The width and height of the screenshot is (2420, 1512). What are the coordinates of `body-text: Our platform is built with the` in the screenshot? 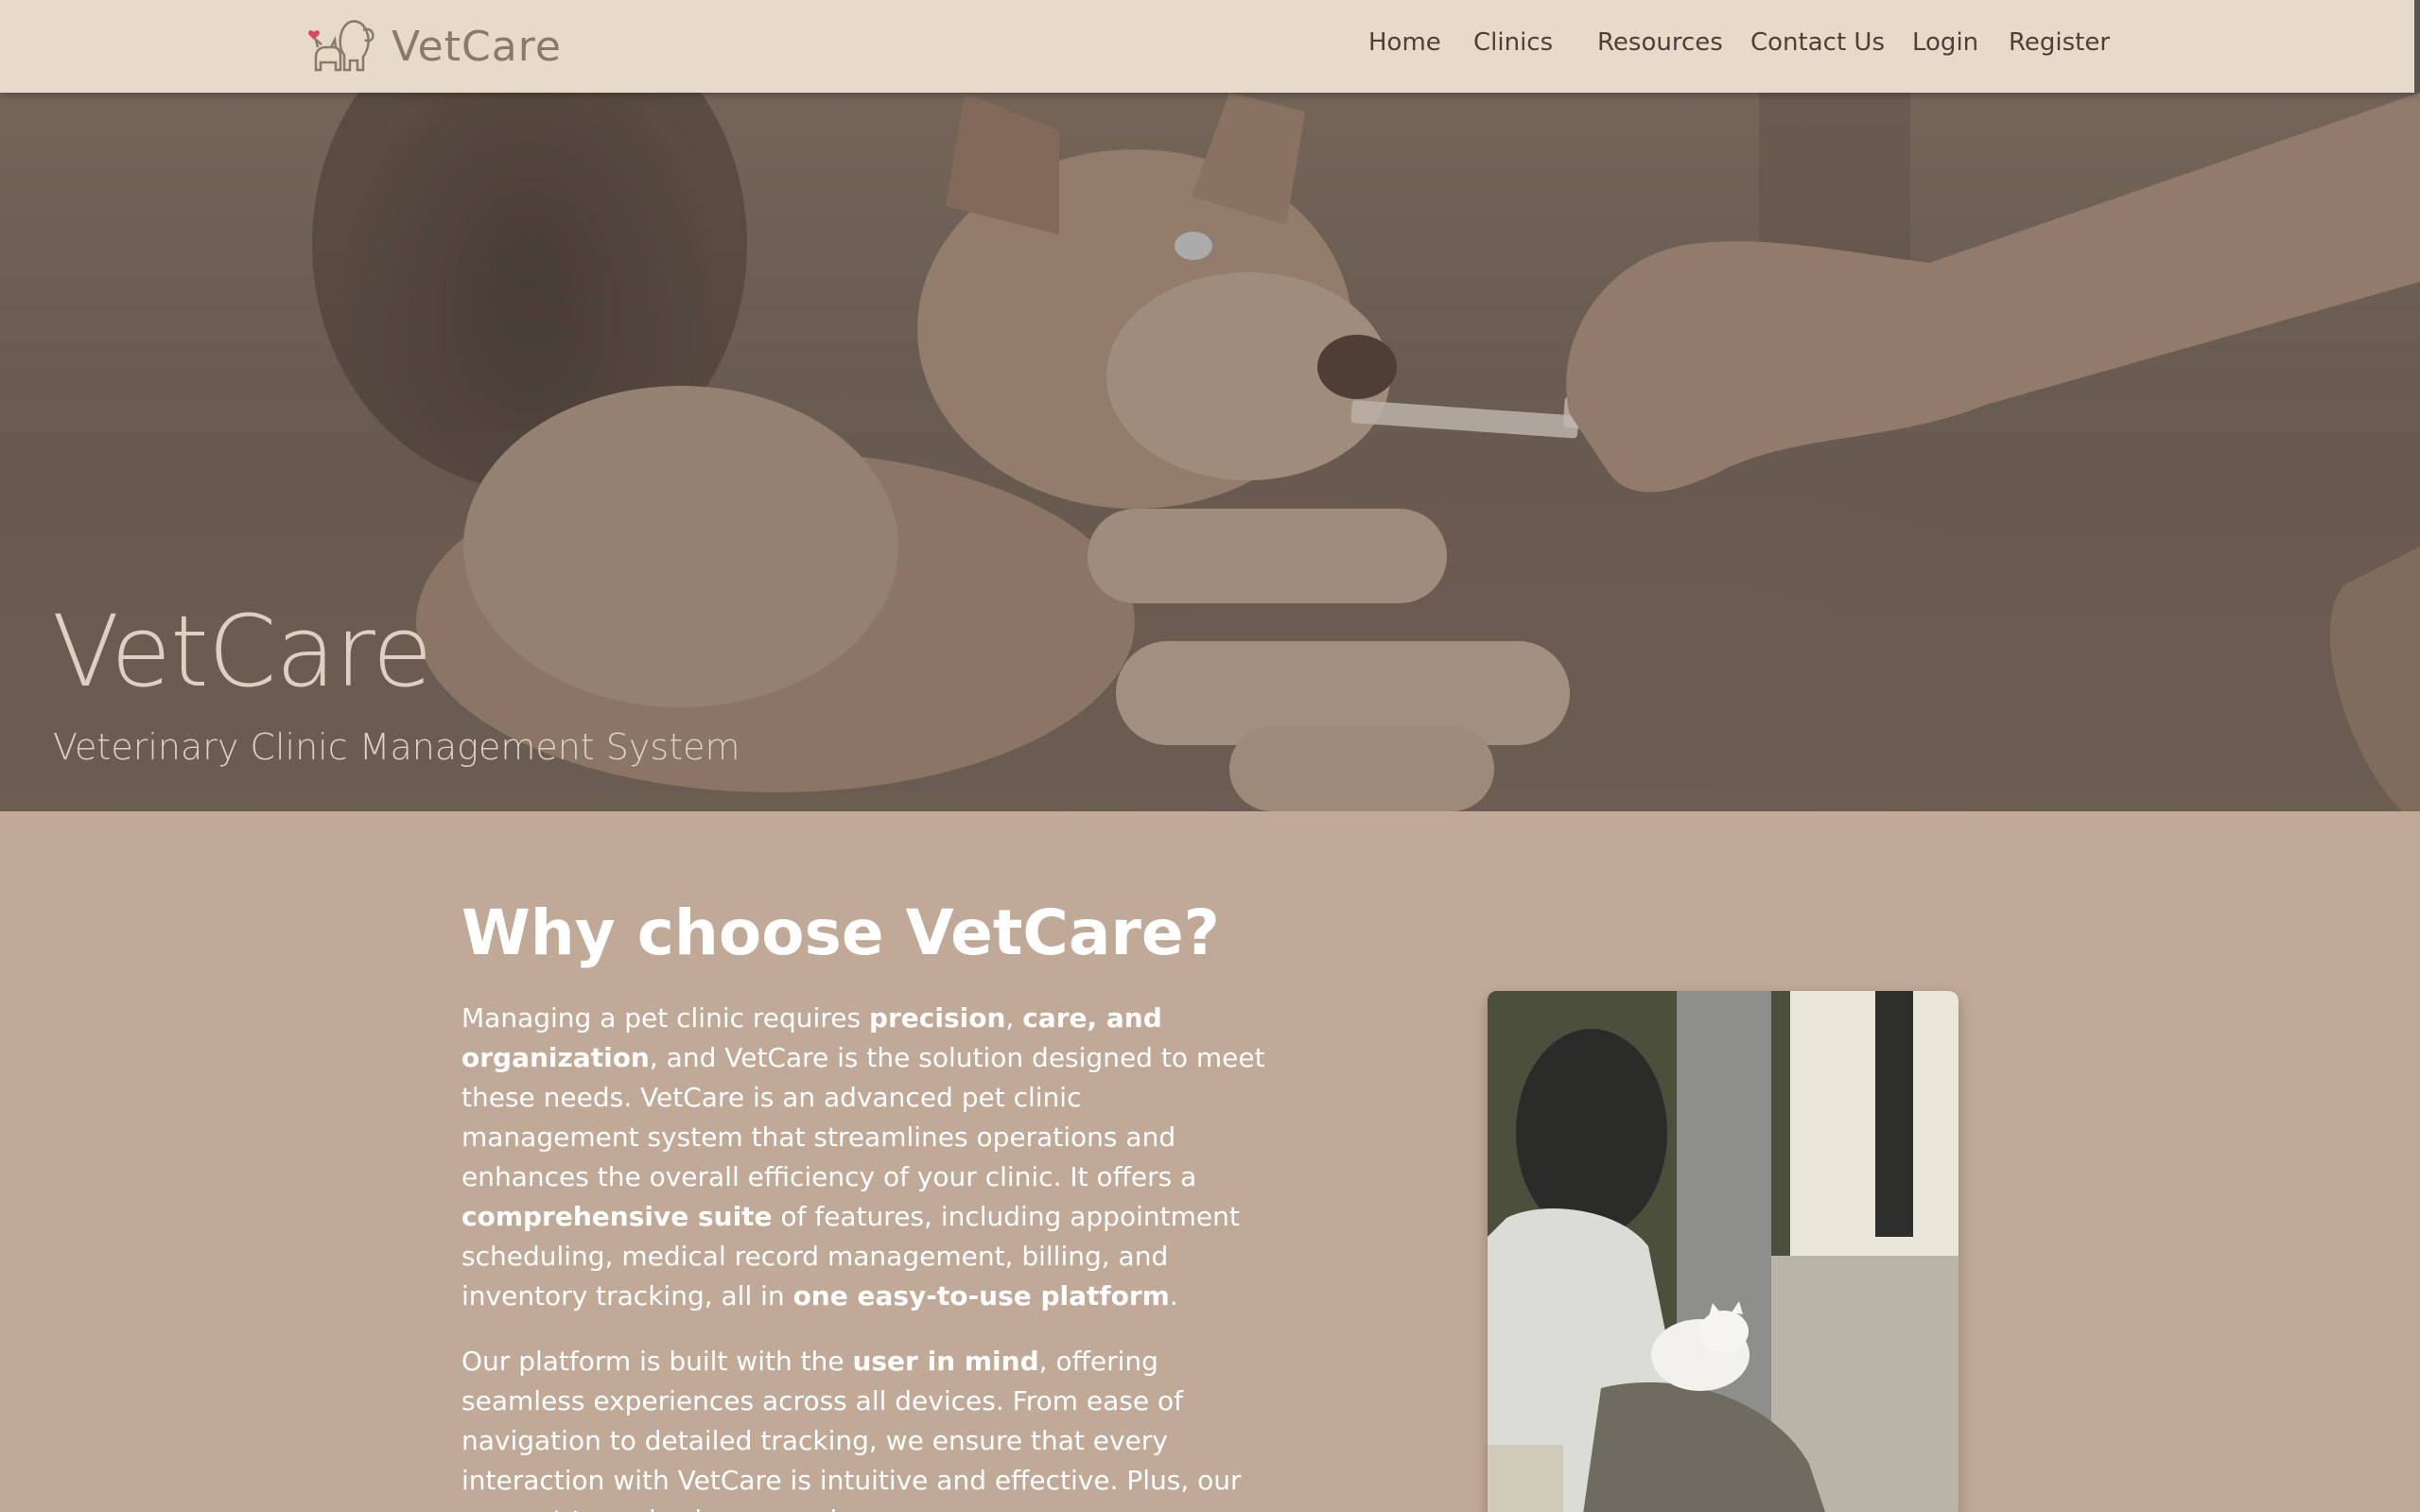 It's located at (657, 1361).